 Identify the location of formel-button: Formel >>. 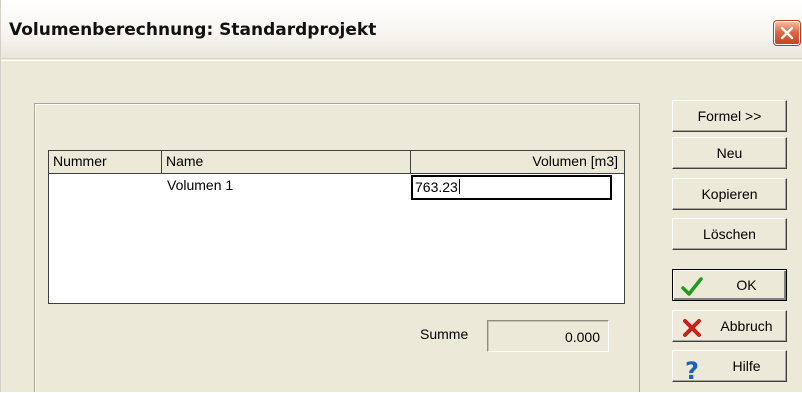
(729, 116).